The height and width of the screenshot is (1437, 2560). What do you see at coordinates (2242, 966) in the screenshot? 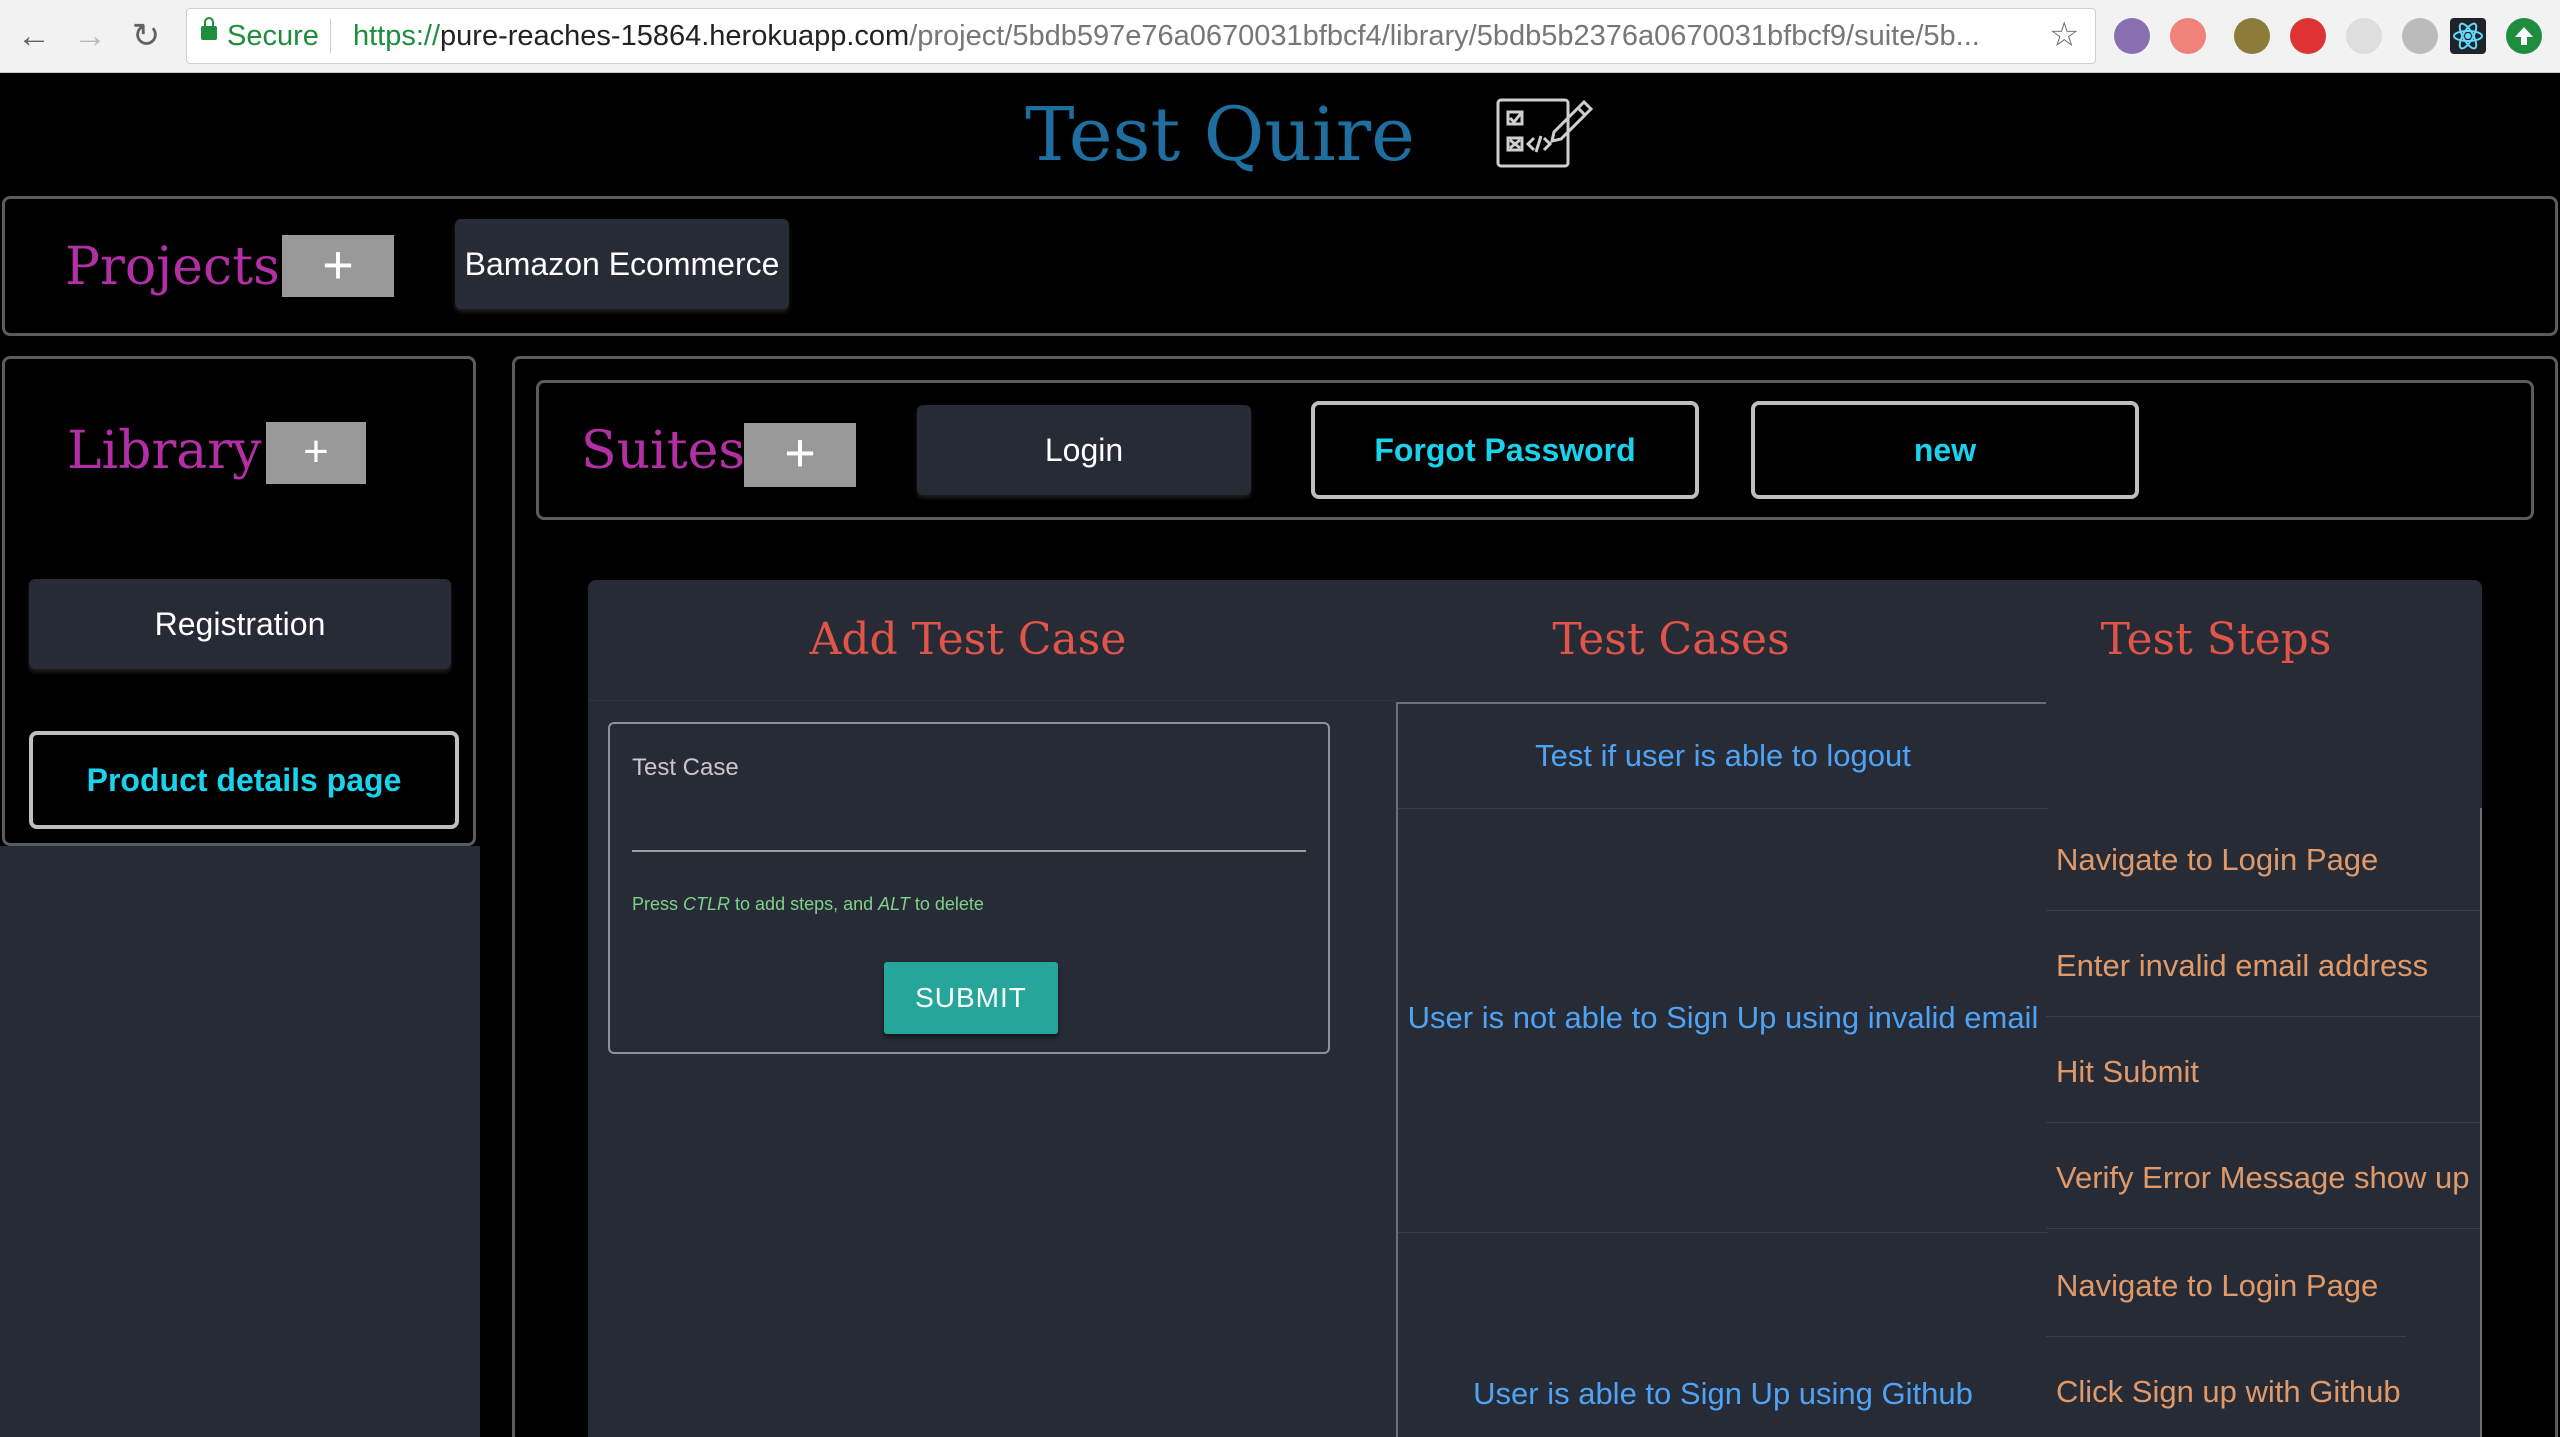
I see `test-step-item: Enter invalid email address` at bounding box center [2242, 966].